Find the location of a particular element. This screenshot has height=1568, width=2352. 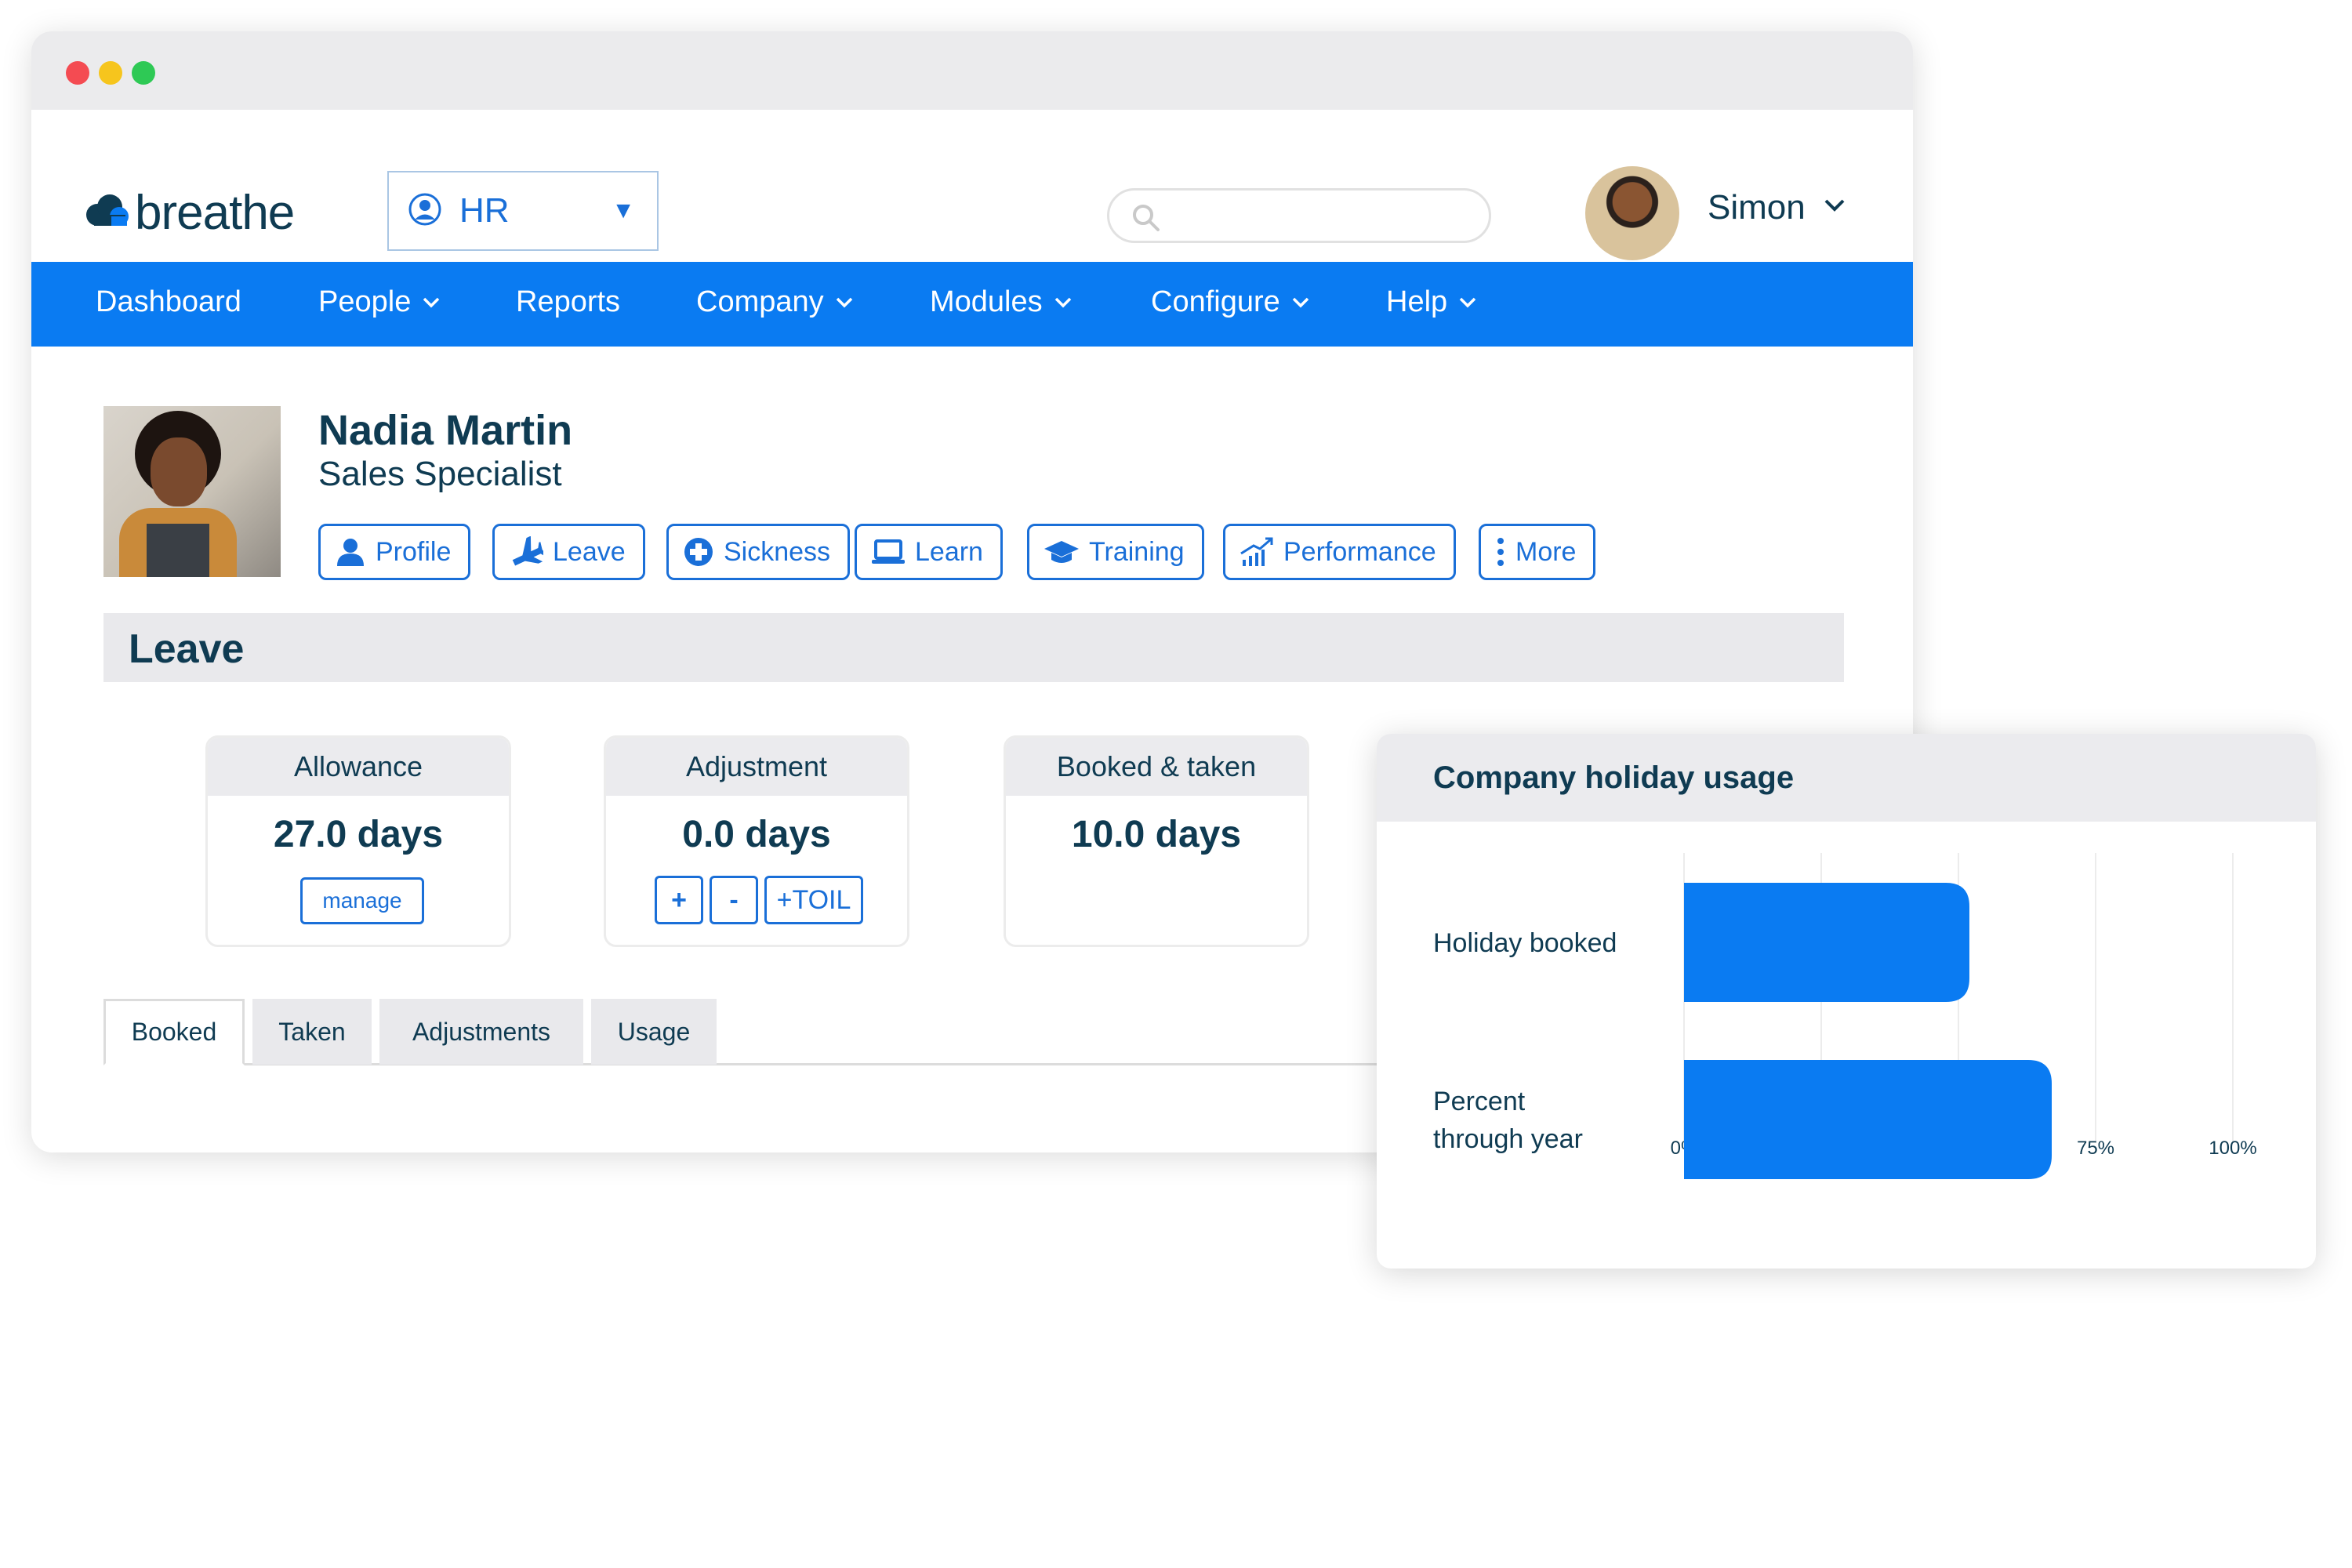

nav-help: Help is located at coordinates (1431, 302).